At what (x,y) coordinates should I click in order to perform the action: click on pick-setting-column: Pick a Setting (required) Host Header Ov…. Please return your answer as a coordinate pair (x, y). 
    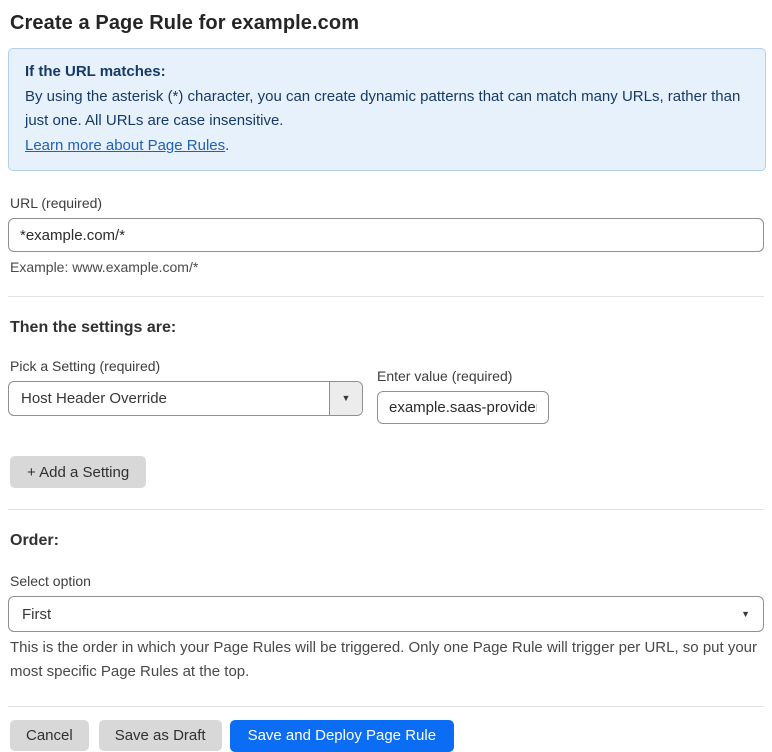
    Looking at the image, I should click on (192, 387).